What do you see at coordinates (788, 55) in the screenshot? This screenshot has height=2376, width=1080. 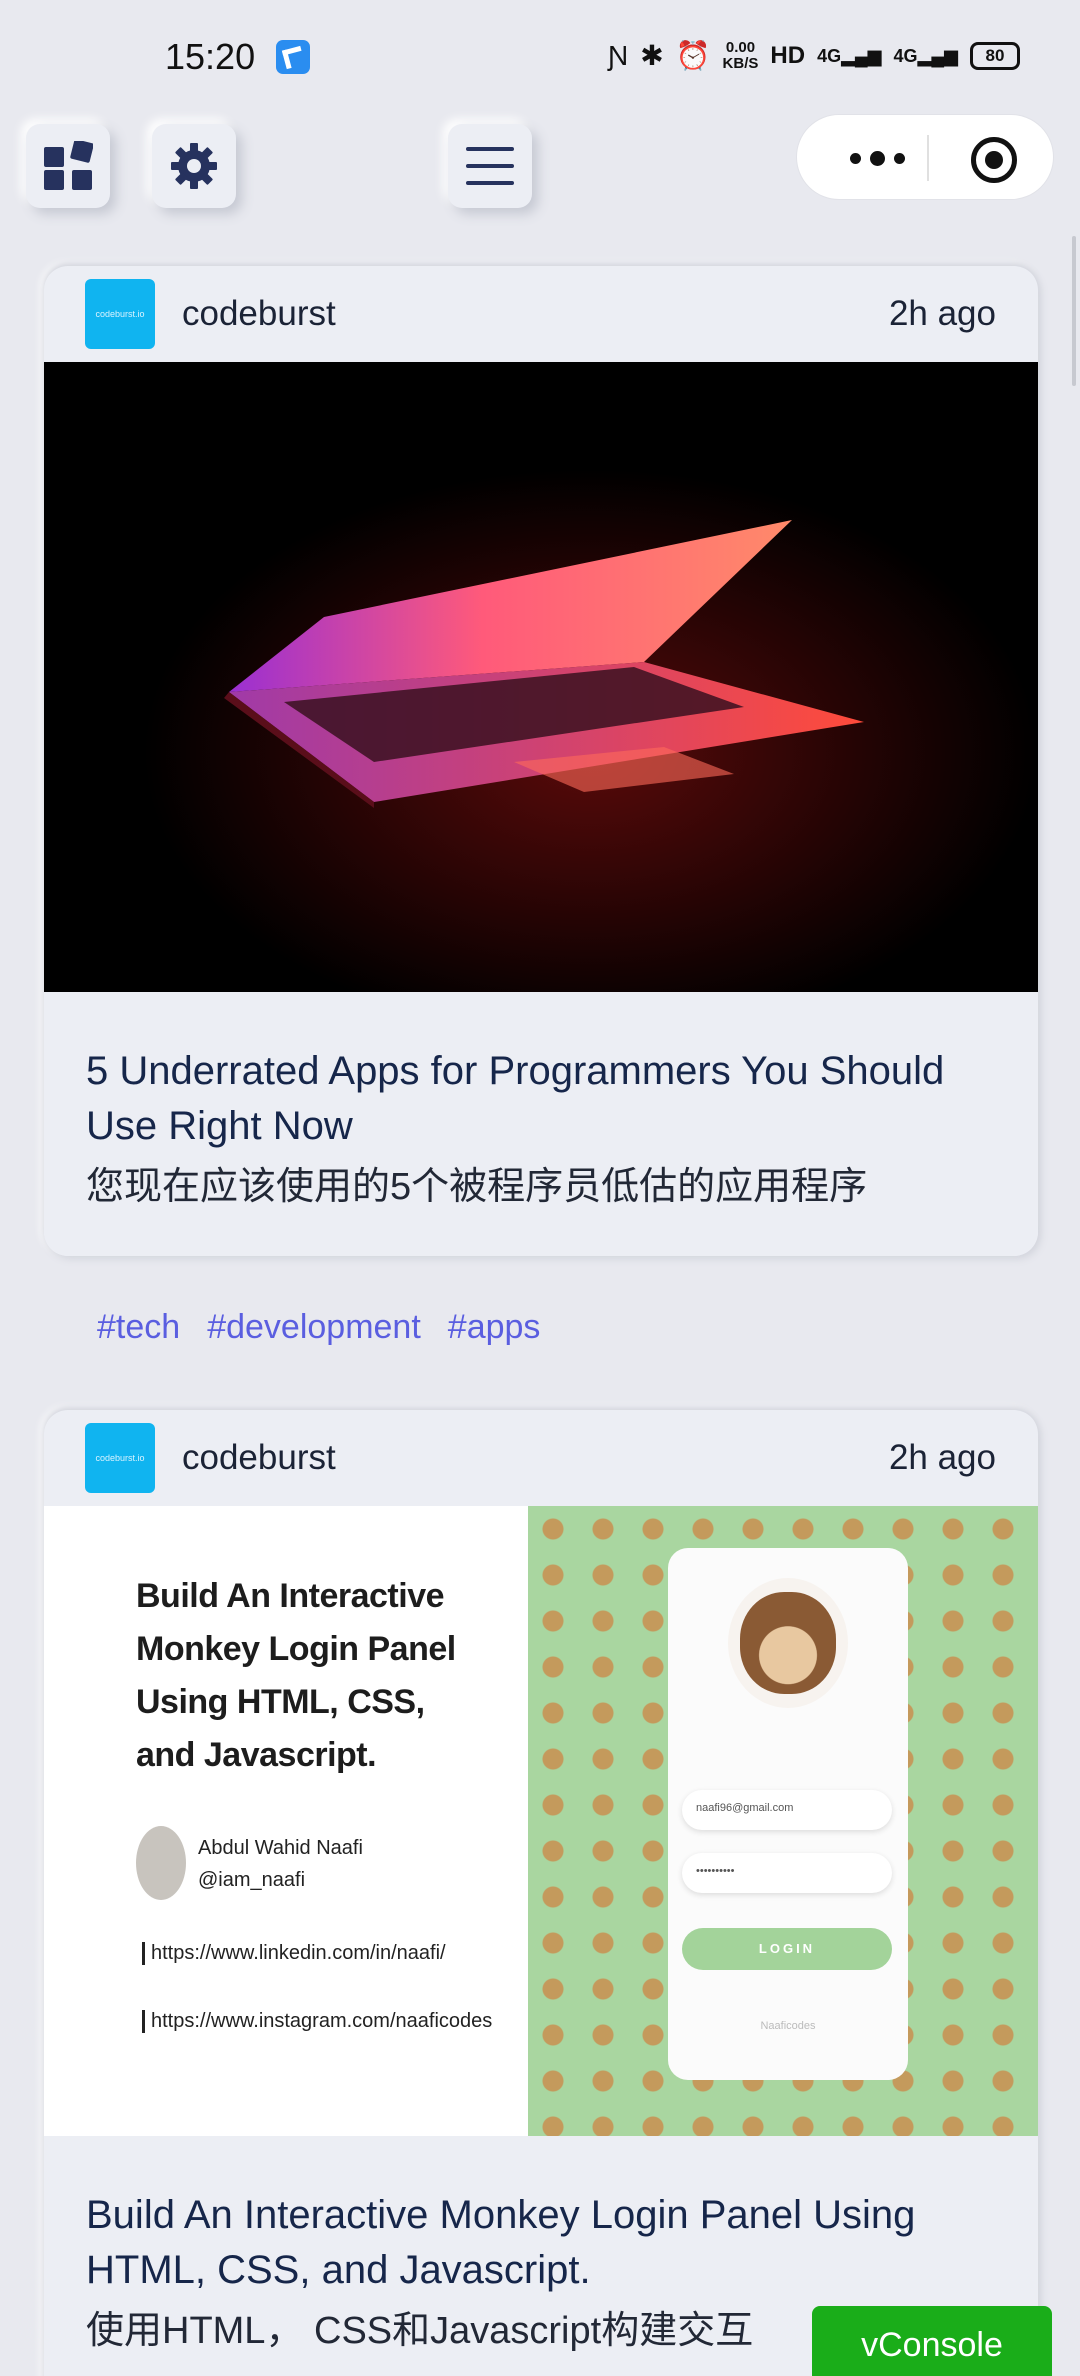 I see `hd-icon: HD` at bounding box center [788, 55].